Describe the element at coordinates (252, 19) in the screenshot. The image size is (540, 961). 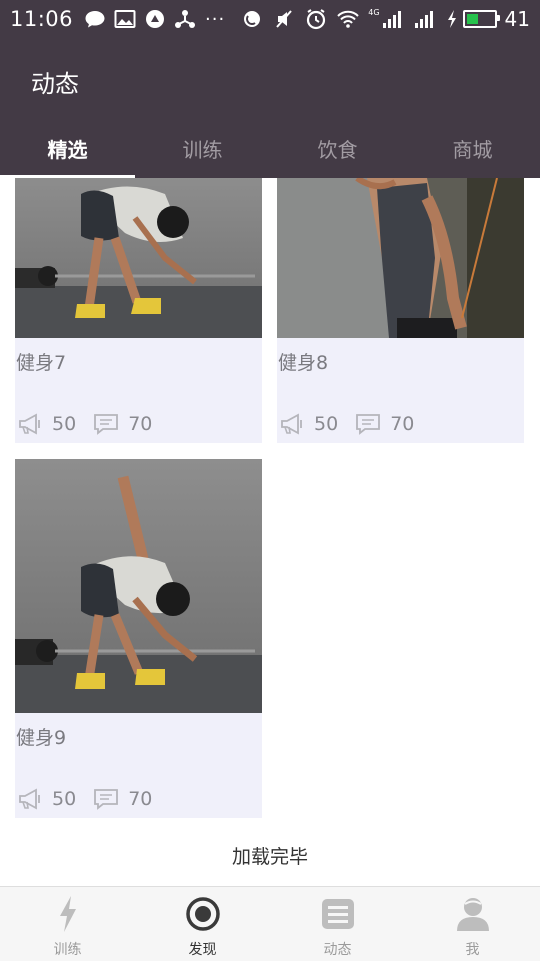
I see `no-disturb-icon` at that location.